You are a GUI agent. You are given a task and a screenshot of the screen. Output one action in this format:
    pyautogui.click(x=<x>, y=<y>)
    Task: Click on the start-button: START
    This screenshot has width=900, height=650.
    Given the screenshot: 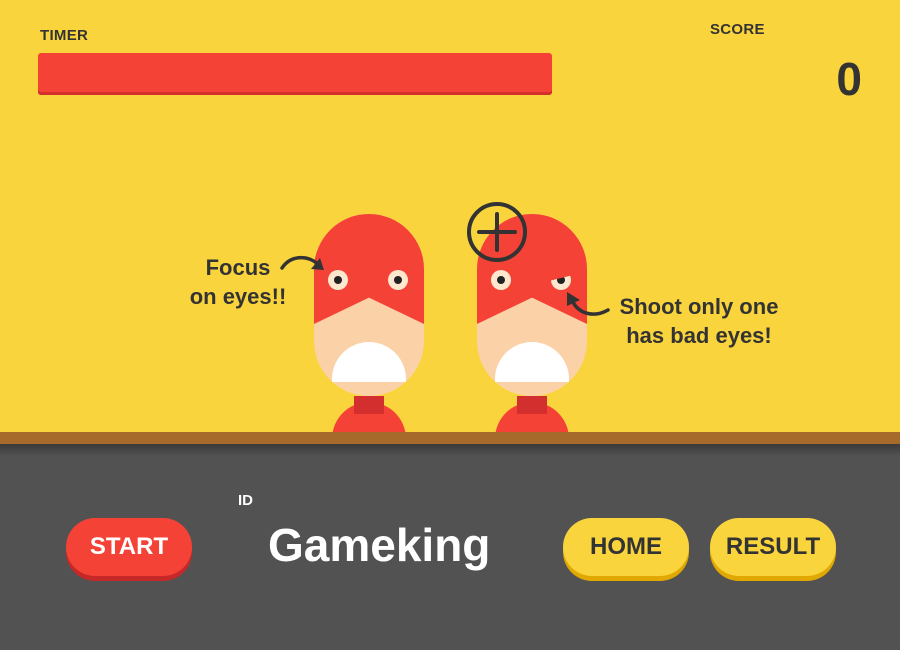 What is the action you would take?
    pyautogui.click(x=129, y=547)
    